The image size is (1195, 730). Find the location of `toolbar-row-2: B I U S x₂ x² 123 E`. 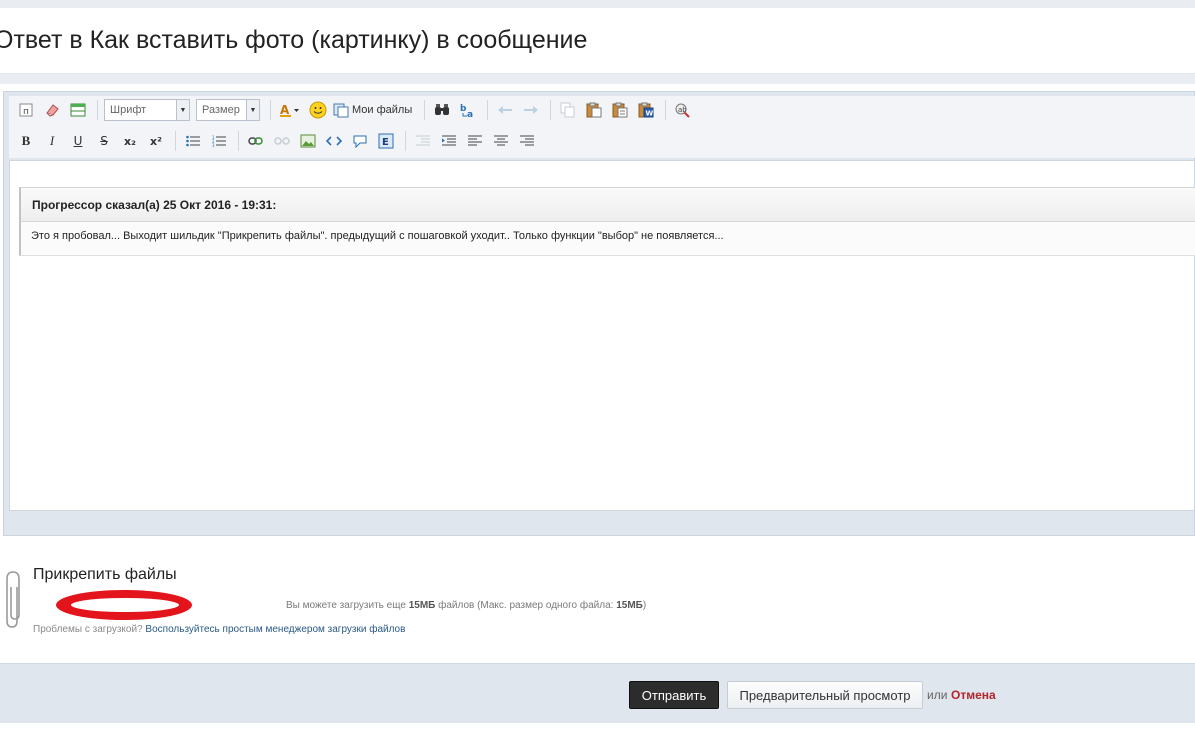

toolbar-row-2: B I U S x₂ x² 123 E is located at coordinates (278, 141).